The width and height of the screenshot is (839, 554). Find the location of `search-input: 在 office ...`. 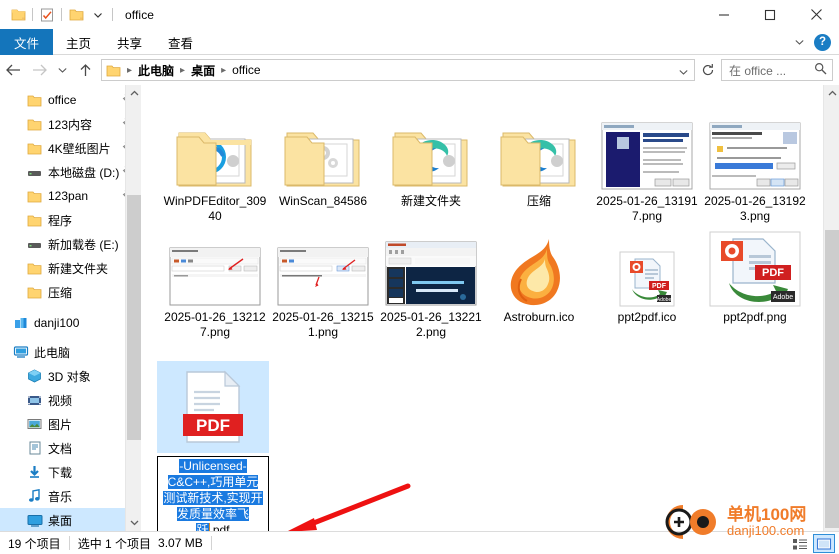

search-input: 在 office ... is located at coordinates (777, 70).